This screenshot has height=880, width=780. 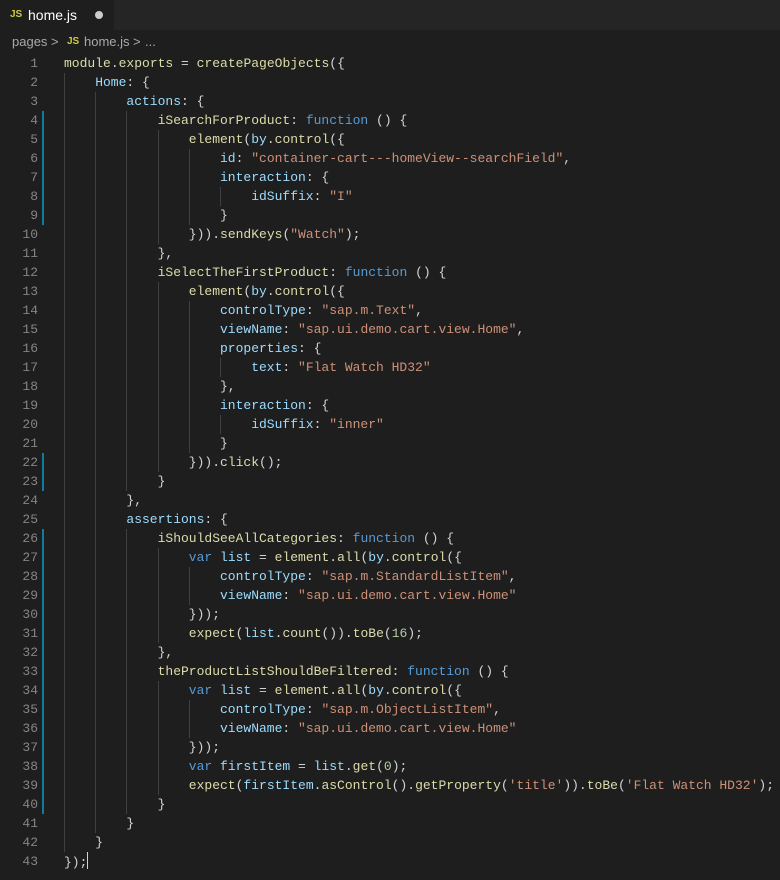 What do you see at coordinates (390, 633) in the screenshot?
I see `code-line: 31 expect(list.count()).toBe(16);` at bounding box center [390, 633].